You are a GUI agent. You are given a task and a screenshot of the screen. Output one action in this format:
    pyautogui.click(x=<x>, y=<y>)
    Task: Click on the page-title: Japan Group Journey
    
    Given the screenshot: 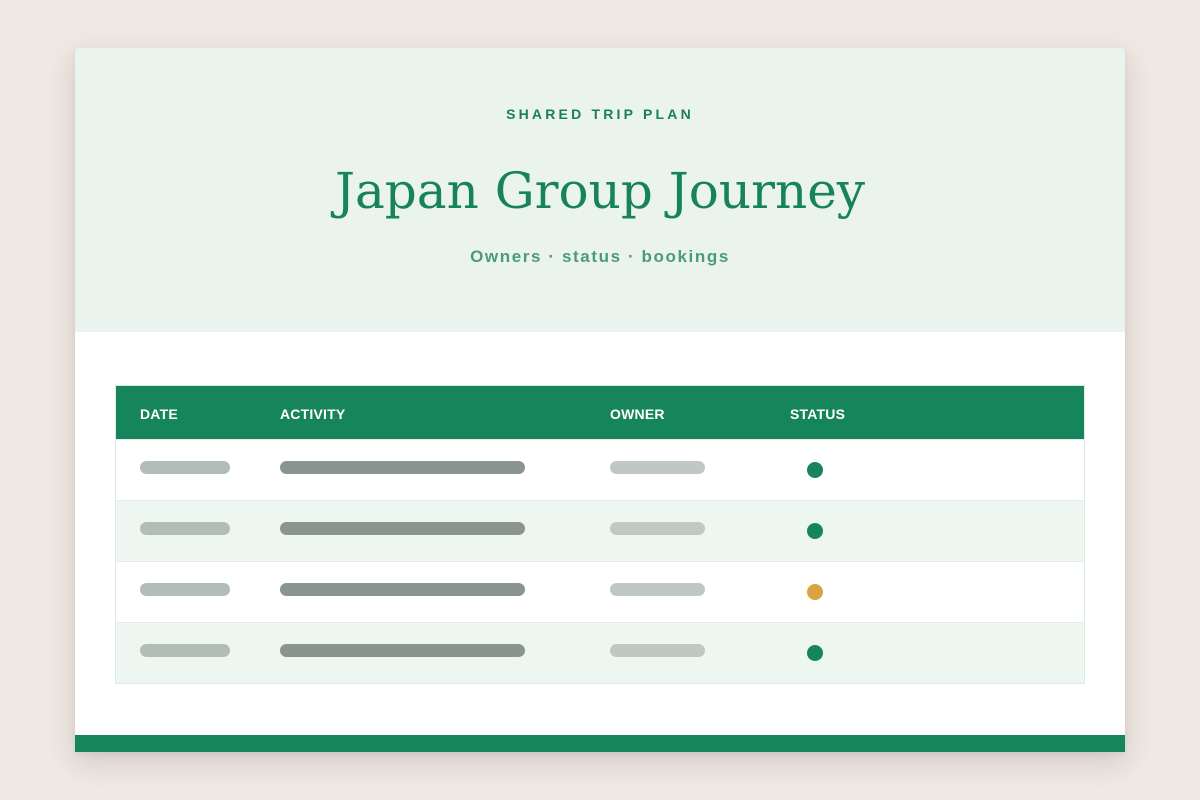 What is the action you would take?
    pyautogui.click(x=600, y=191)
    